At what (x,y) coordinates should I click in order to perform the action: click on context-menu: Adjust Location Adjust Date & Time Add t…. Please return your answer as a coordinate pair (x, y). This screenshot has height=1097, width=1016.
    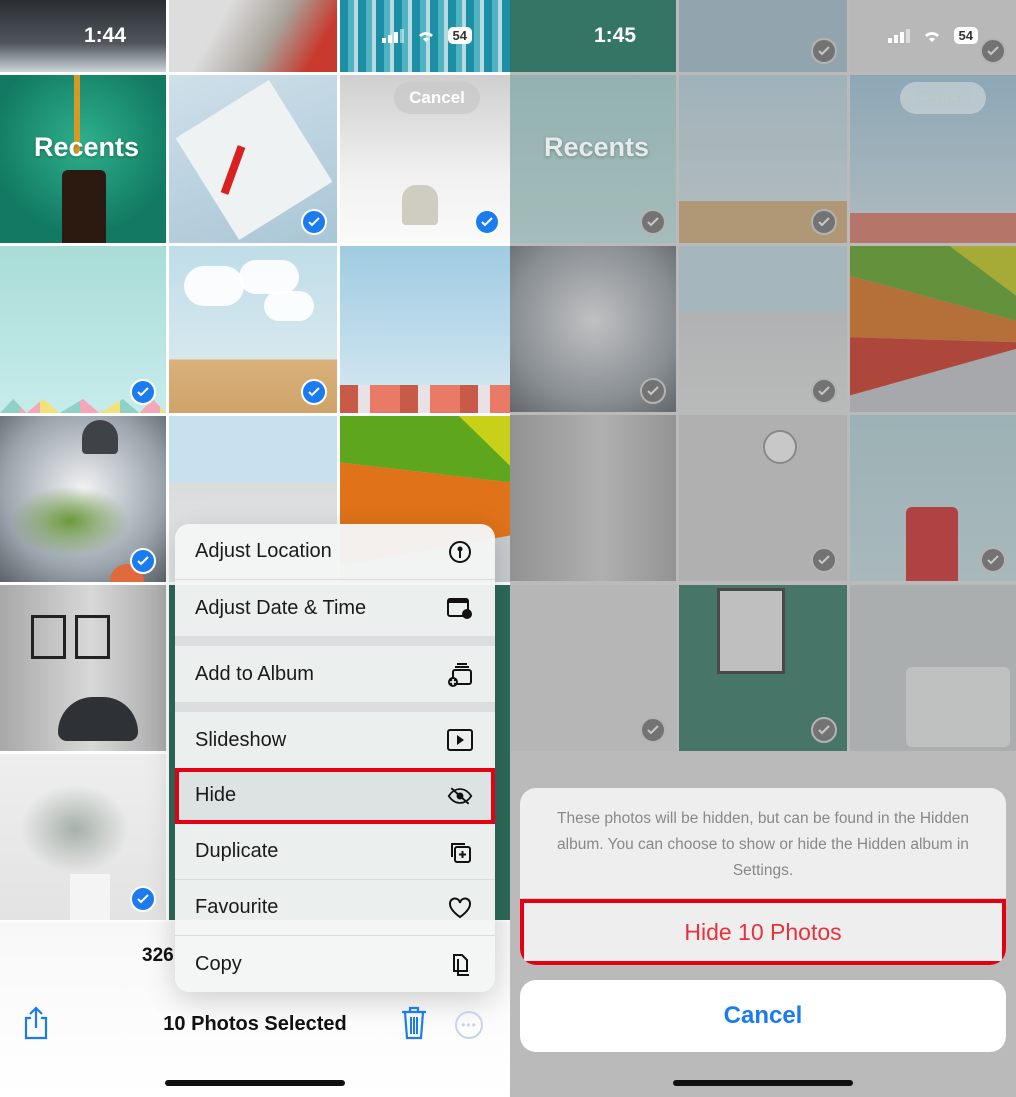
    Looking at the image, I should click on (335, 758).